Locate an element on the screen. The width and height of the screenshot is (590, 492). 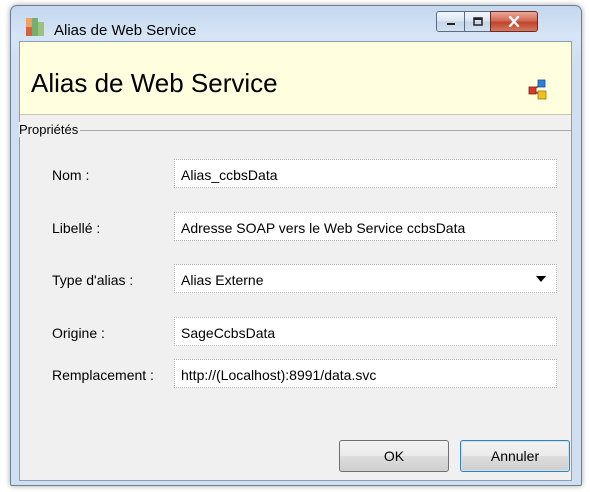
label-remplacement: Remplacement : is located at coordinates (103, 375).